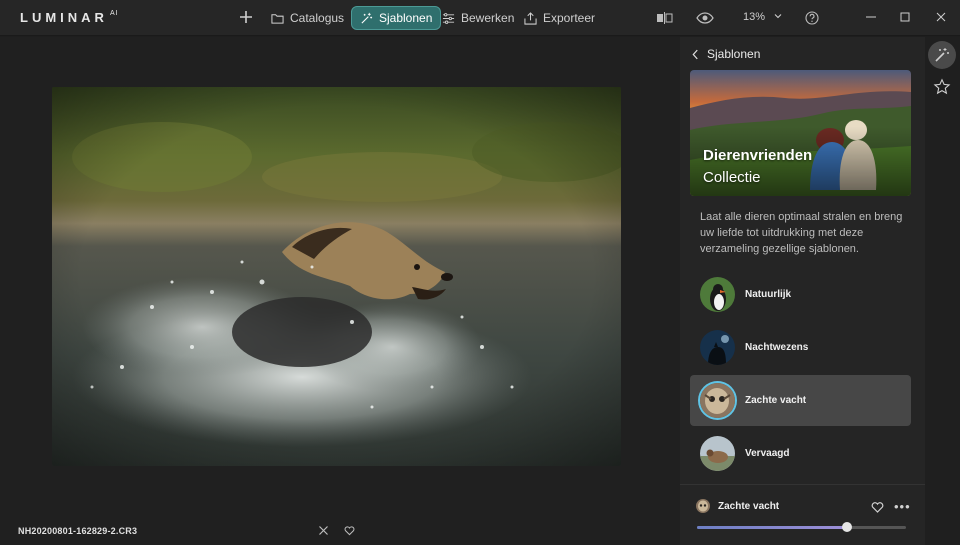 This screenshot has width=960, height=545. What do you see at coordinates (767, 453) in the screenshot?
I see `template-label: Vervaagd` at bounding box center [767, 453].